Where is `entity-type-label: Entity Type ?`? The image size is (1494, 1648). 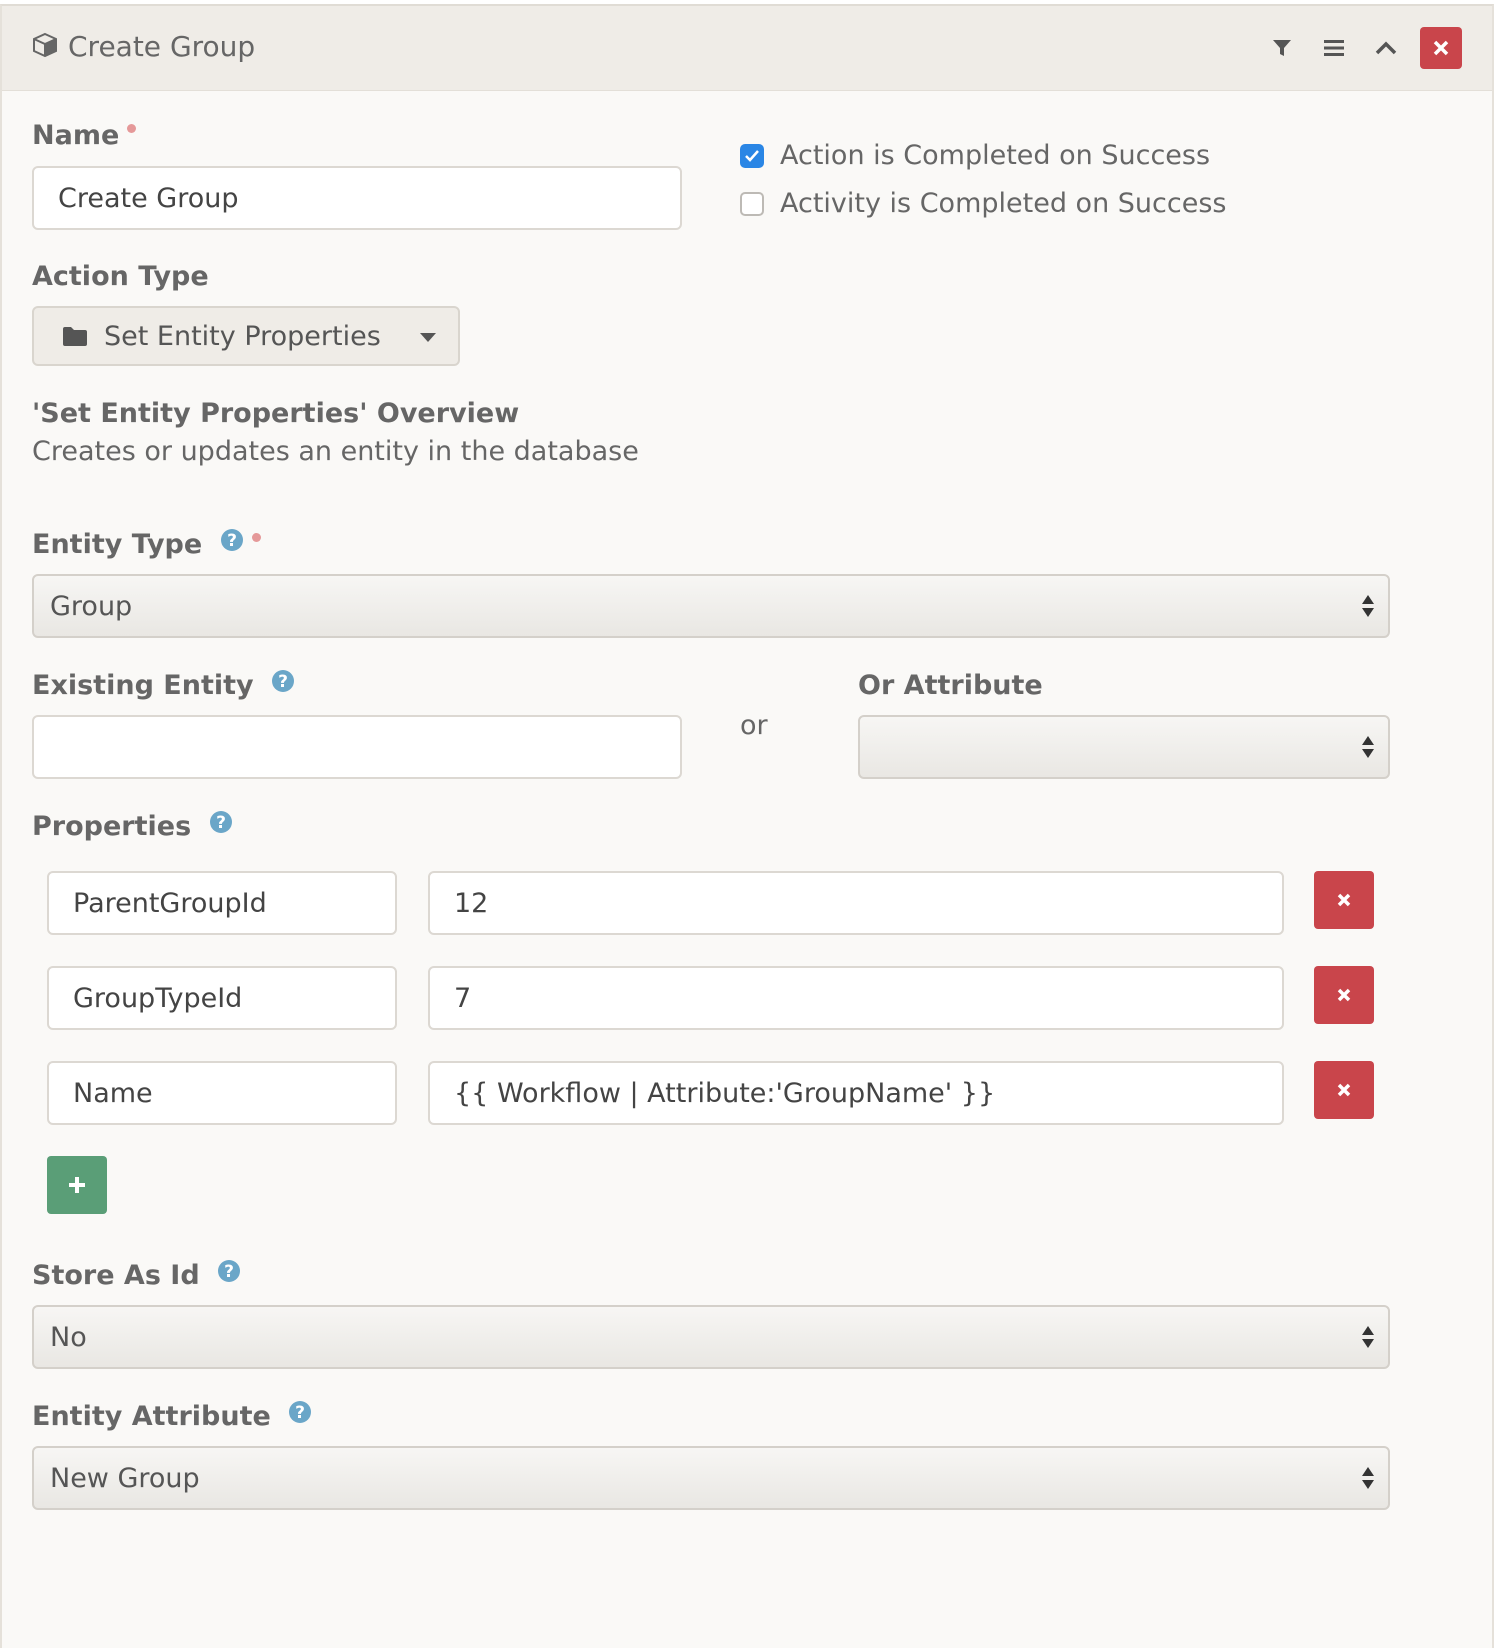 entity-type-label: Entity Type ? is located at coordinates (146, 544).